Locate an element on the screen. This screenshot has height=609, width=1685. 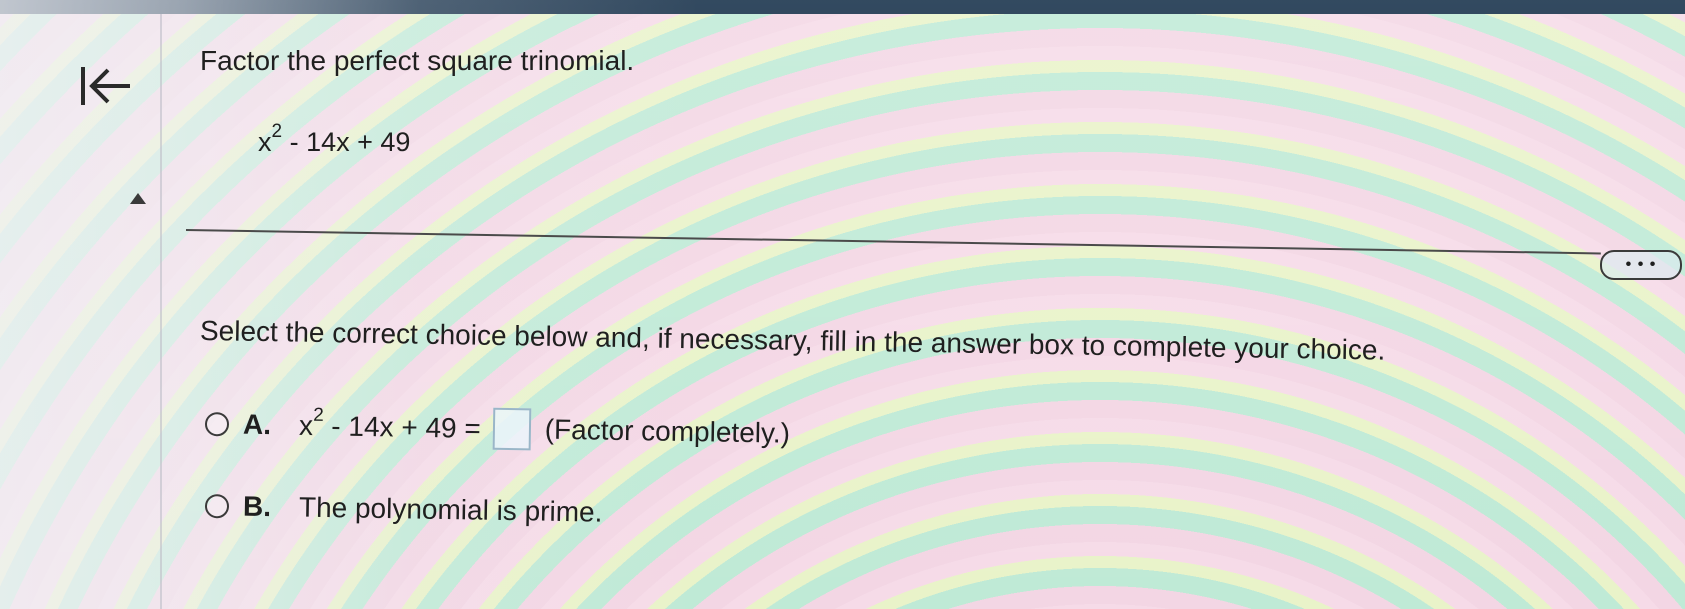
given-expression: x2 - 14x + 49 is located at coordinates (334, 139).